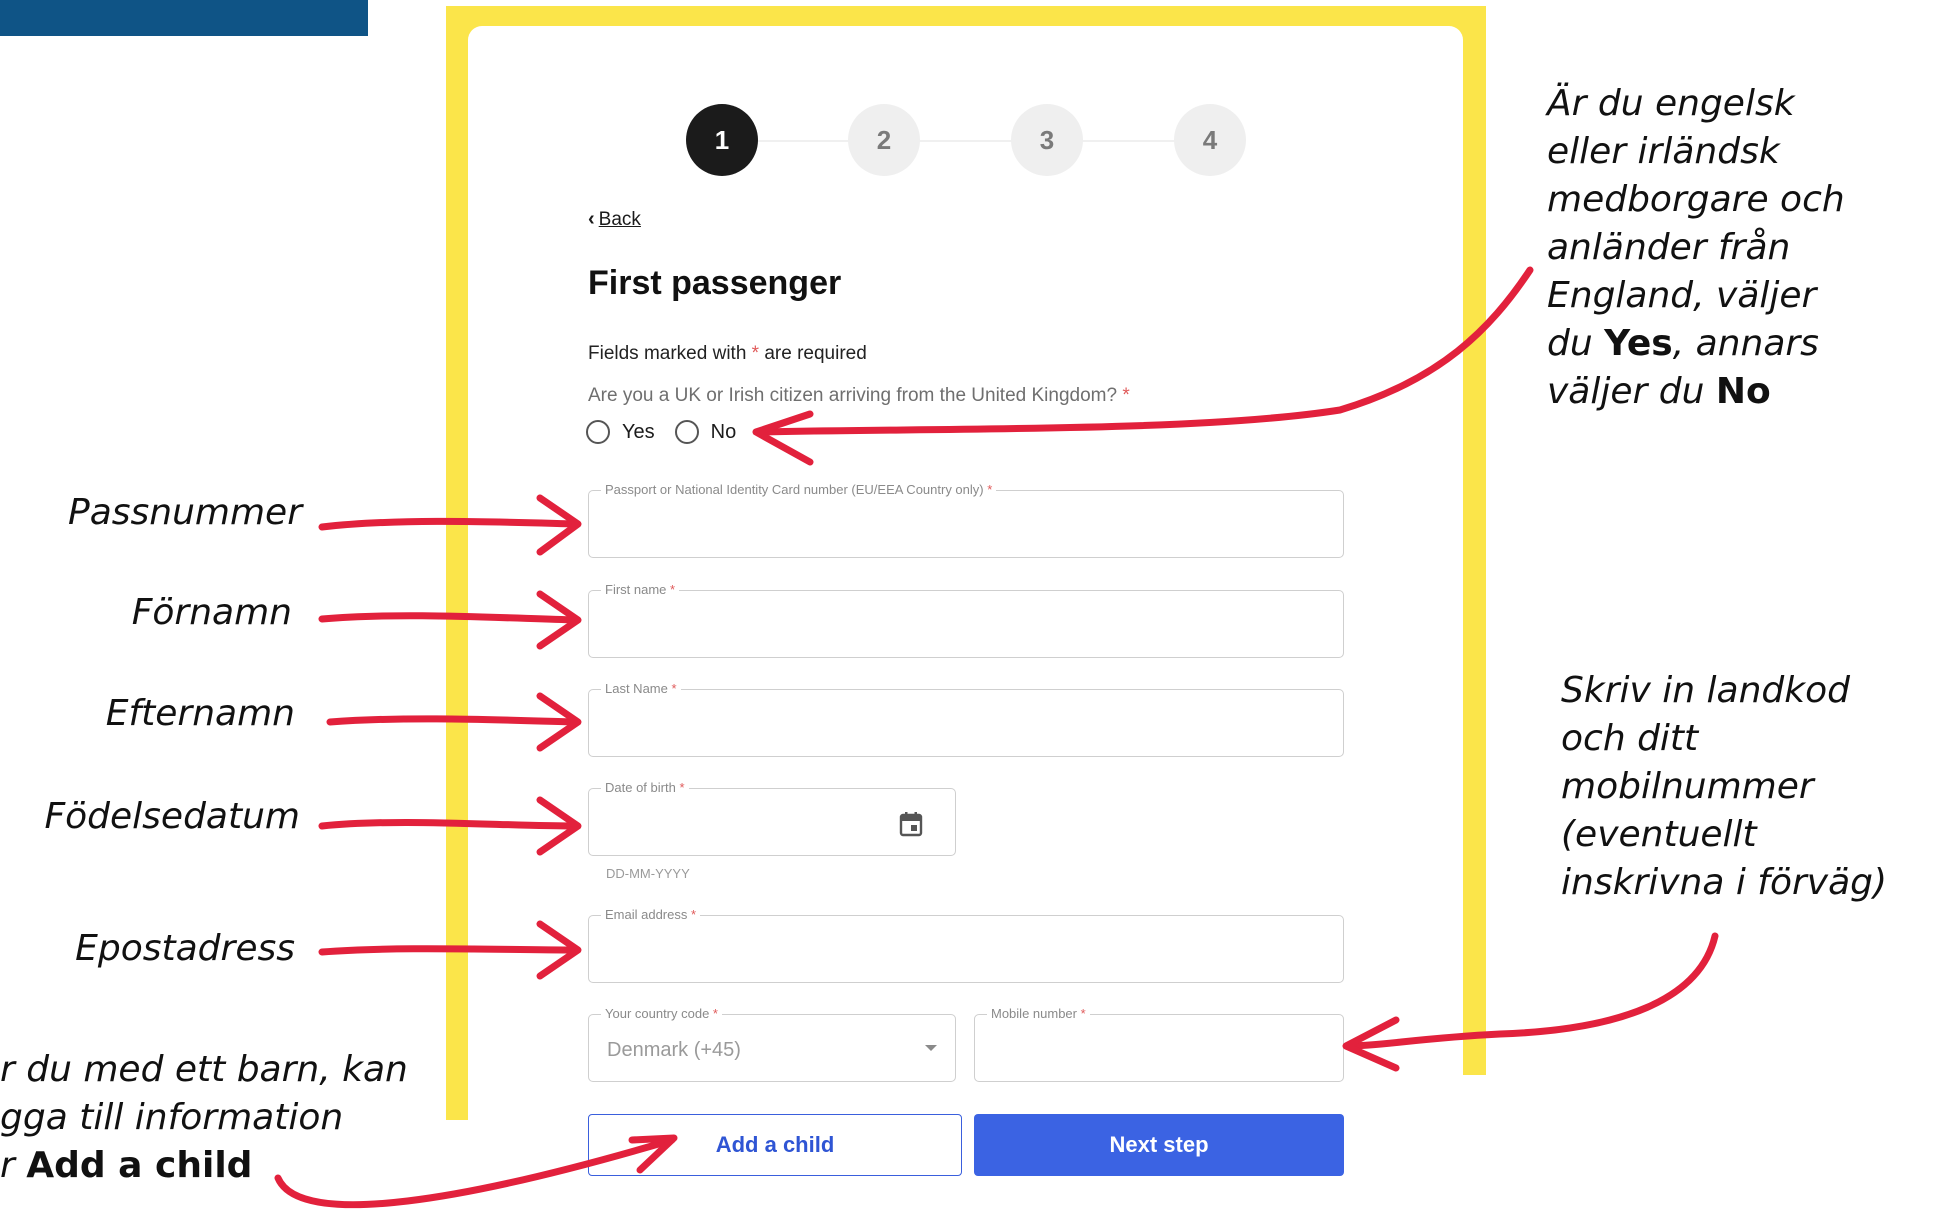  Describe the element at coordinates (1038, 1013) in the screenshot. I see `mobile-label: Mobile number *` at that location.